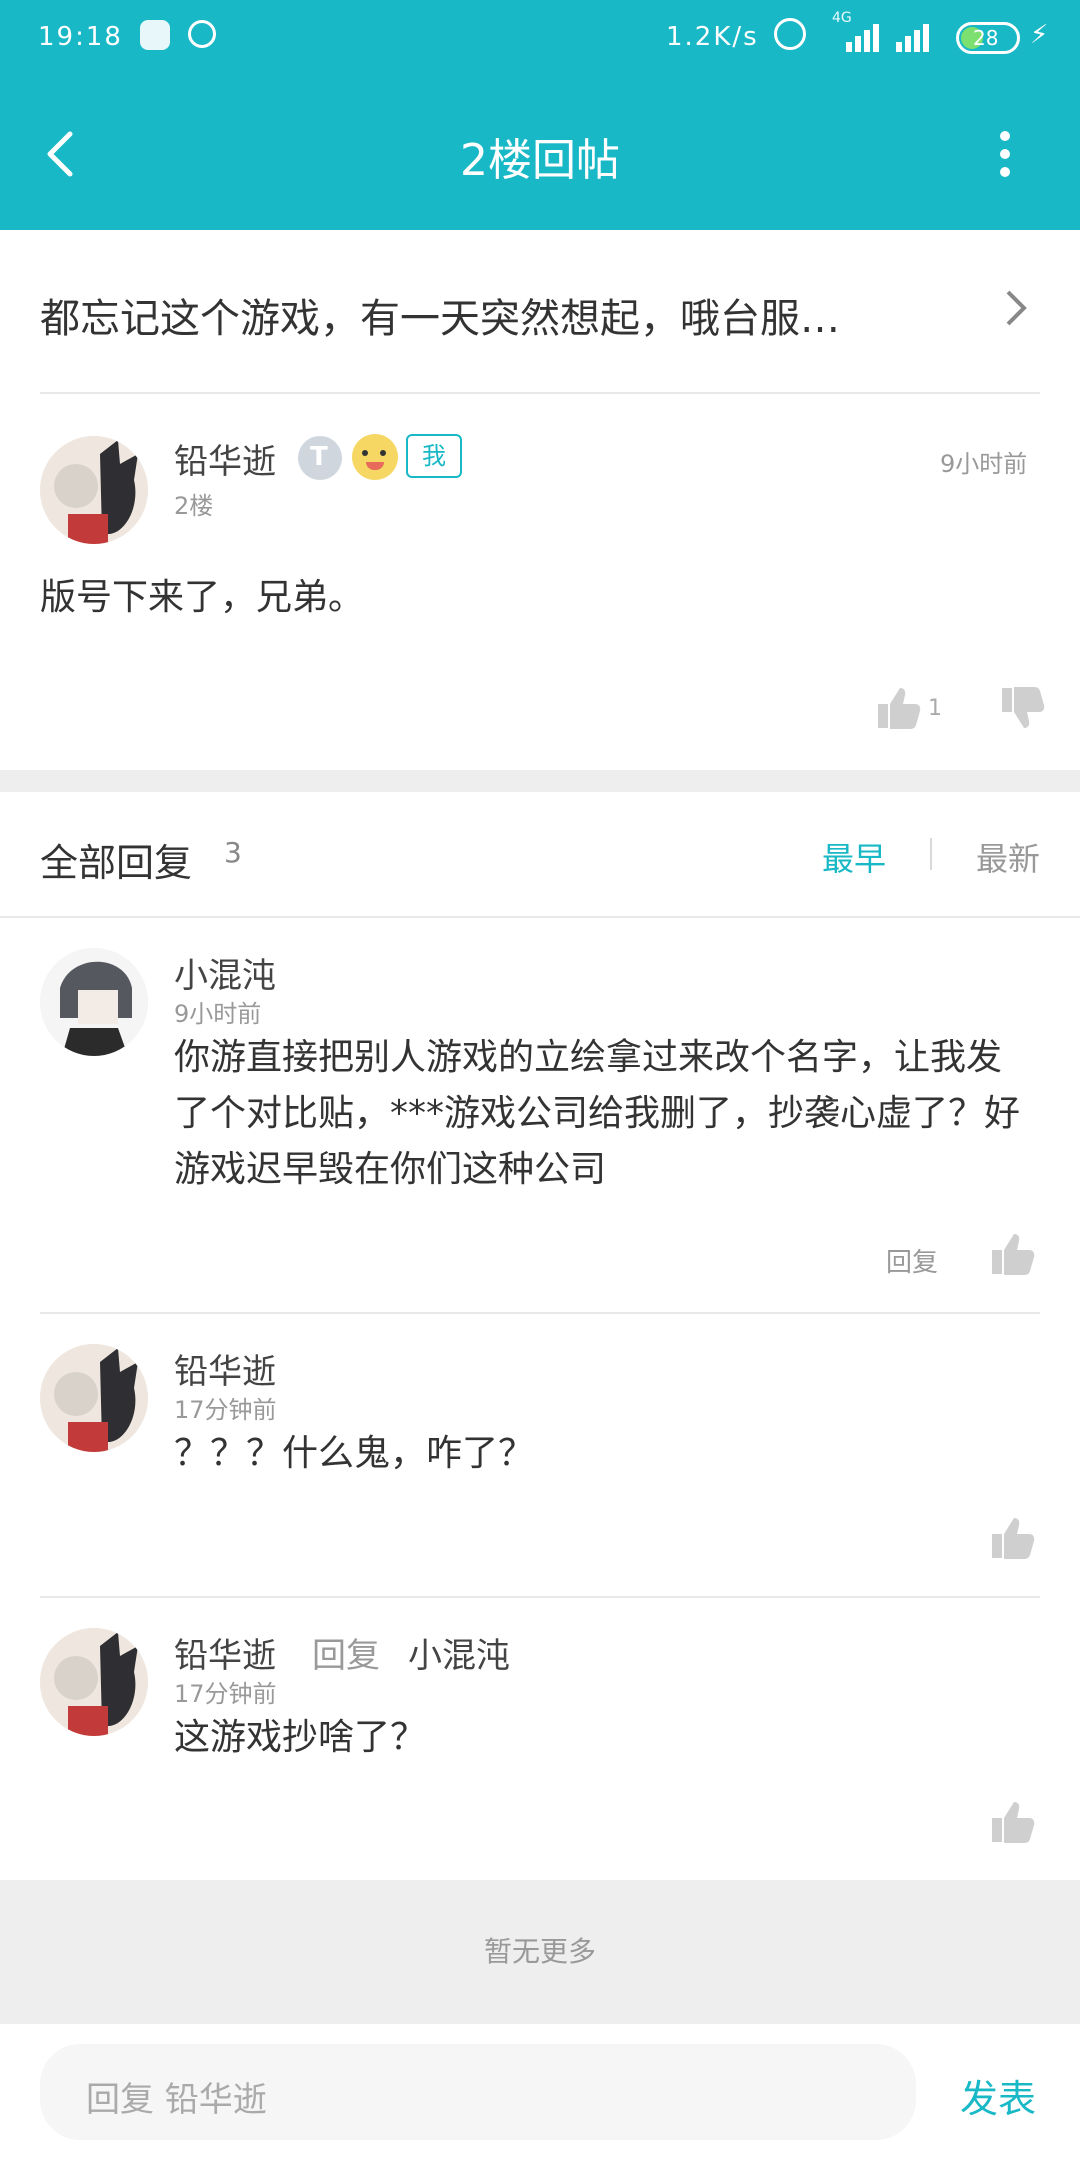 Image resolution: width=1080 pixels, height=2160 pixels. Describe the element at coordinates (540, 1455) in the screenshot. I see `reply-item: 铅华逝 17分钟前 ？？？什么鬼，咋了？` at that location.